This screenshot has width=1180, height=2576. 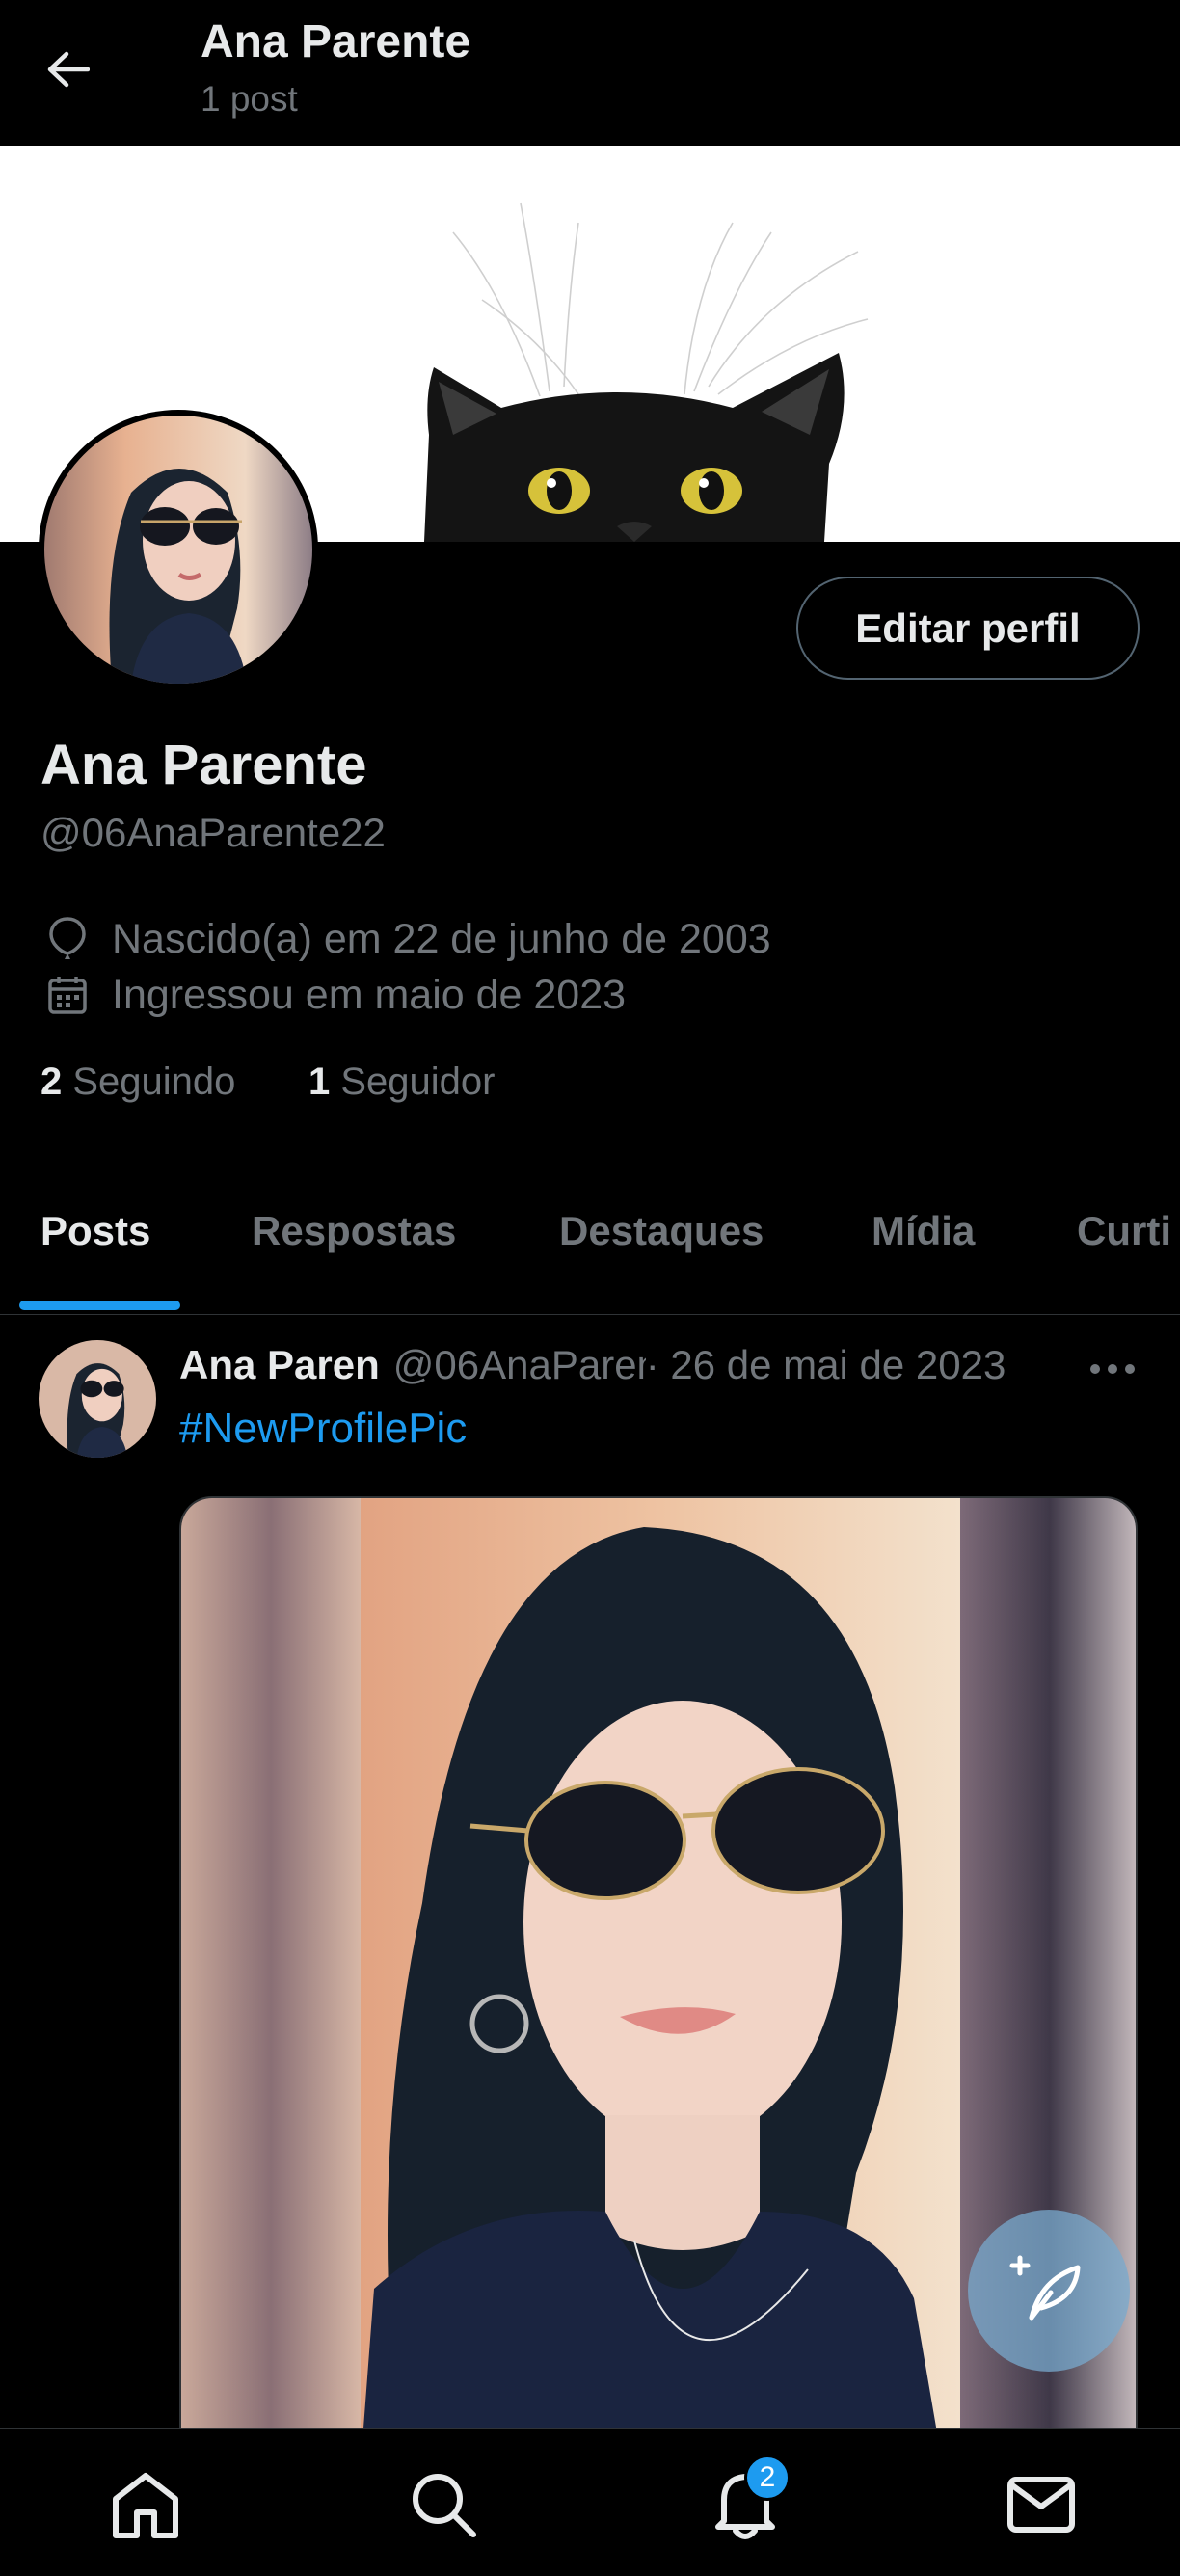 What do you see at coordinates (154, 1081) in the screenshot?
I see `following-label: Seguindo` at bounding box center [154, 1081].